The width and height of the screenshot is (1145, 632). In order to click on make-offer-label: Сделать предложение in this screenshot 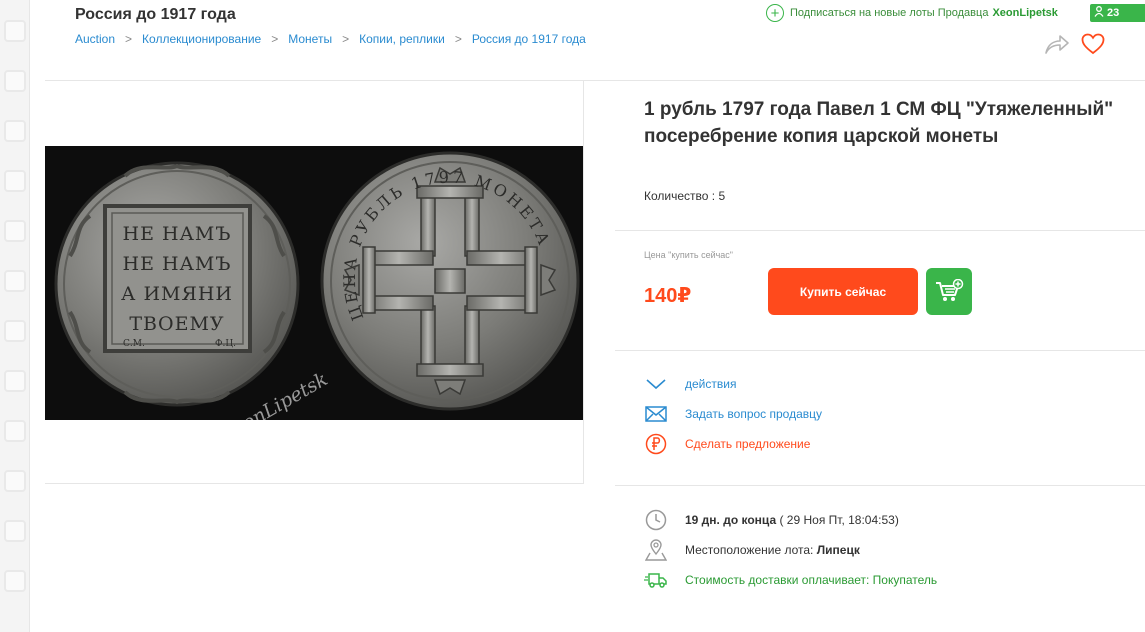, I will do `click(747, 444)`.